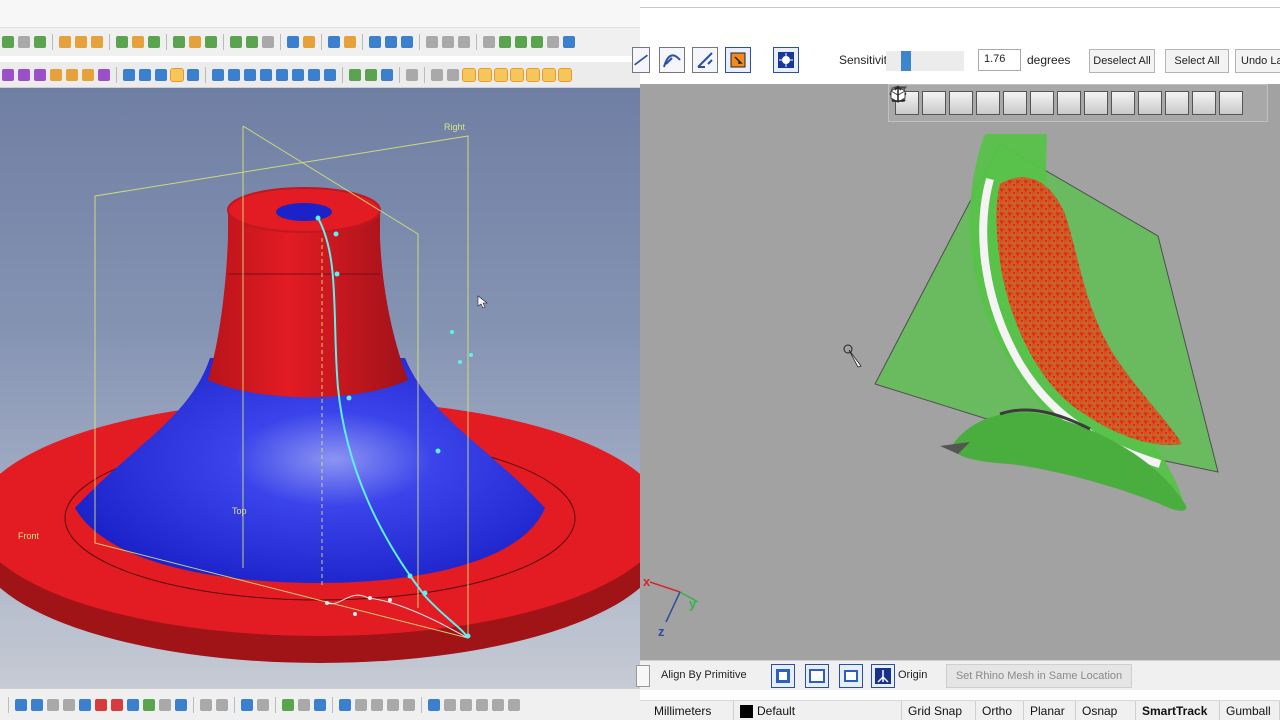  Describe the element at coordinates (236, 42) in the screenshot. I see `trim-tool-icon` at that location.